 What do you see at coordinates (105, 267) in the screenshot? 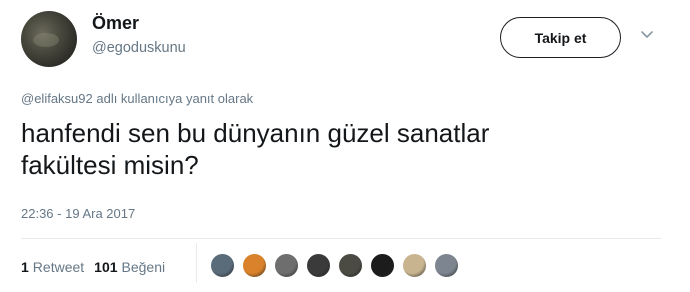
I see `like-count: 101` at bounding box center [105, 267].